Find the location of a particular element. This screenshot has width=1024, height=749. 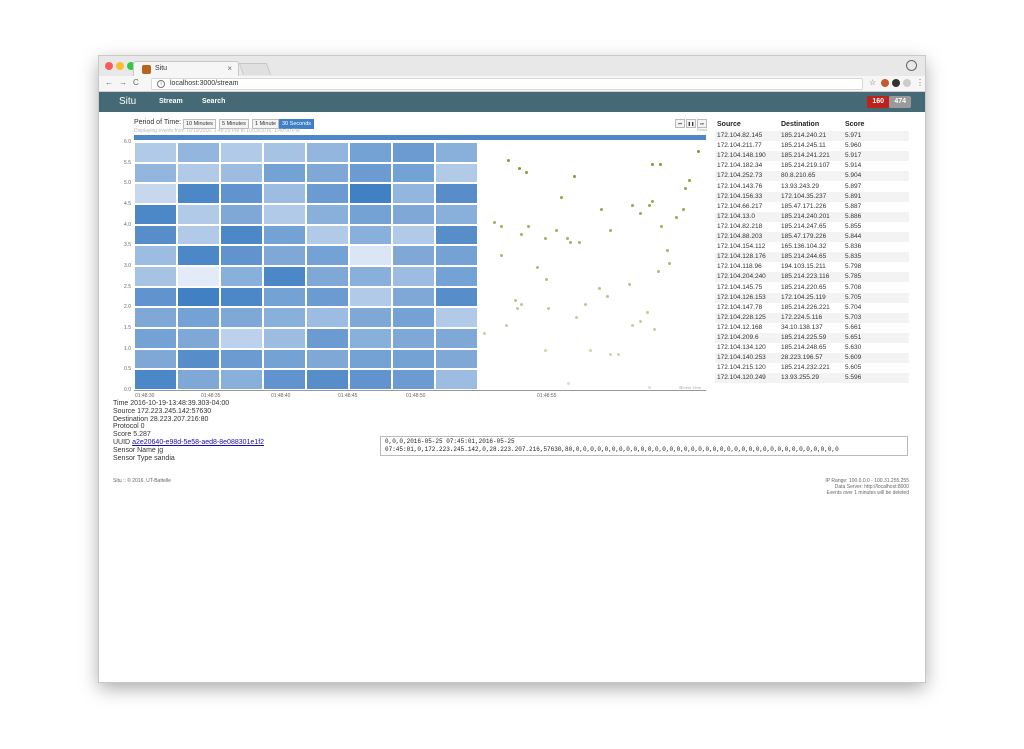

extension-icon is located at coordinates (907, 83).